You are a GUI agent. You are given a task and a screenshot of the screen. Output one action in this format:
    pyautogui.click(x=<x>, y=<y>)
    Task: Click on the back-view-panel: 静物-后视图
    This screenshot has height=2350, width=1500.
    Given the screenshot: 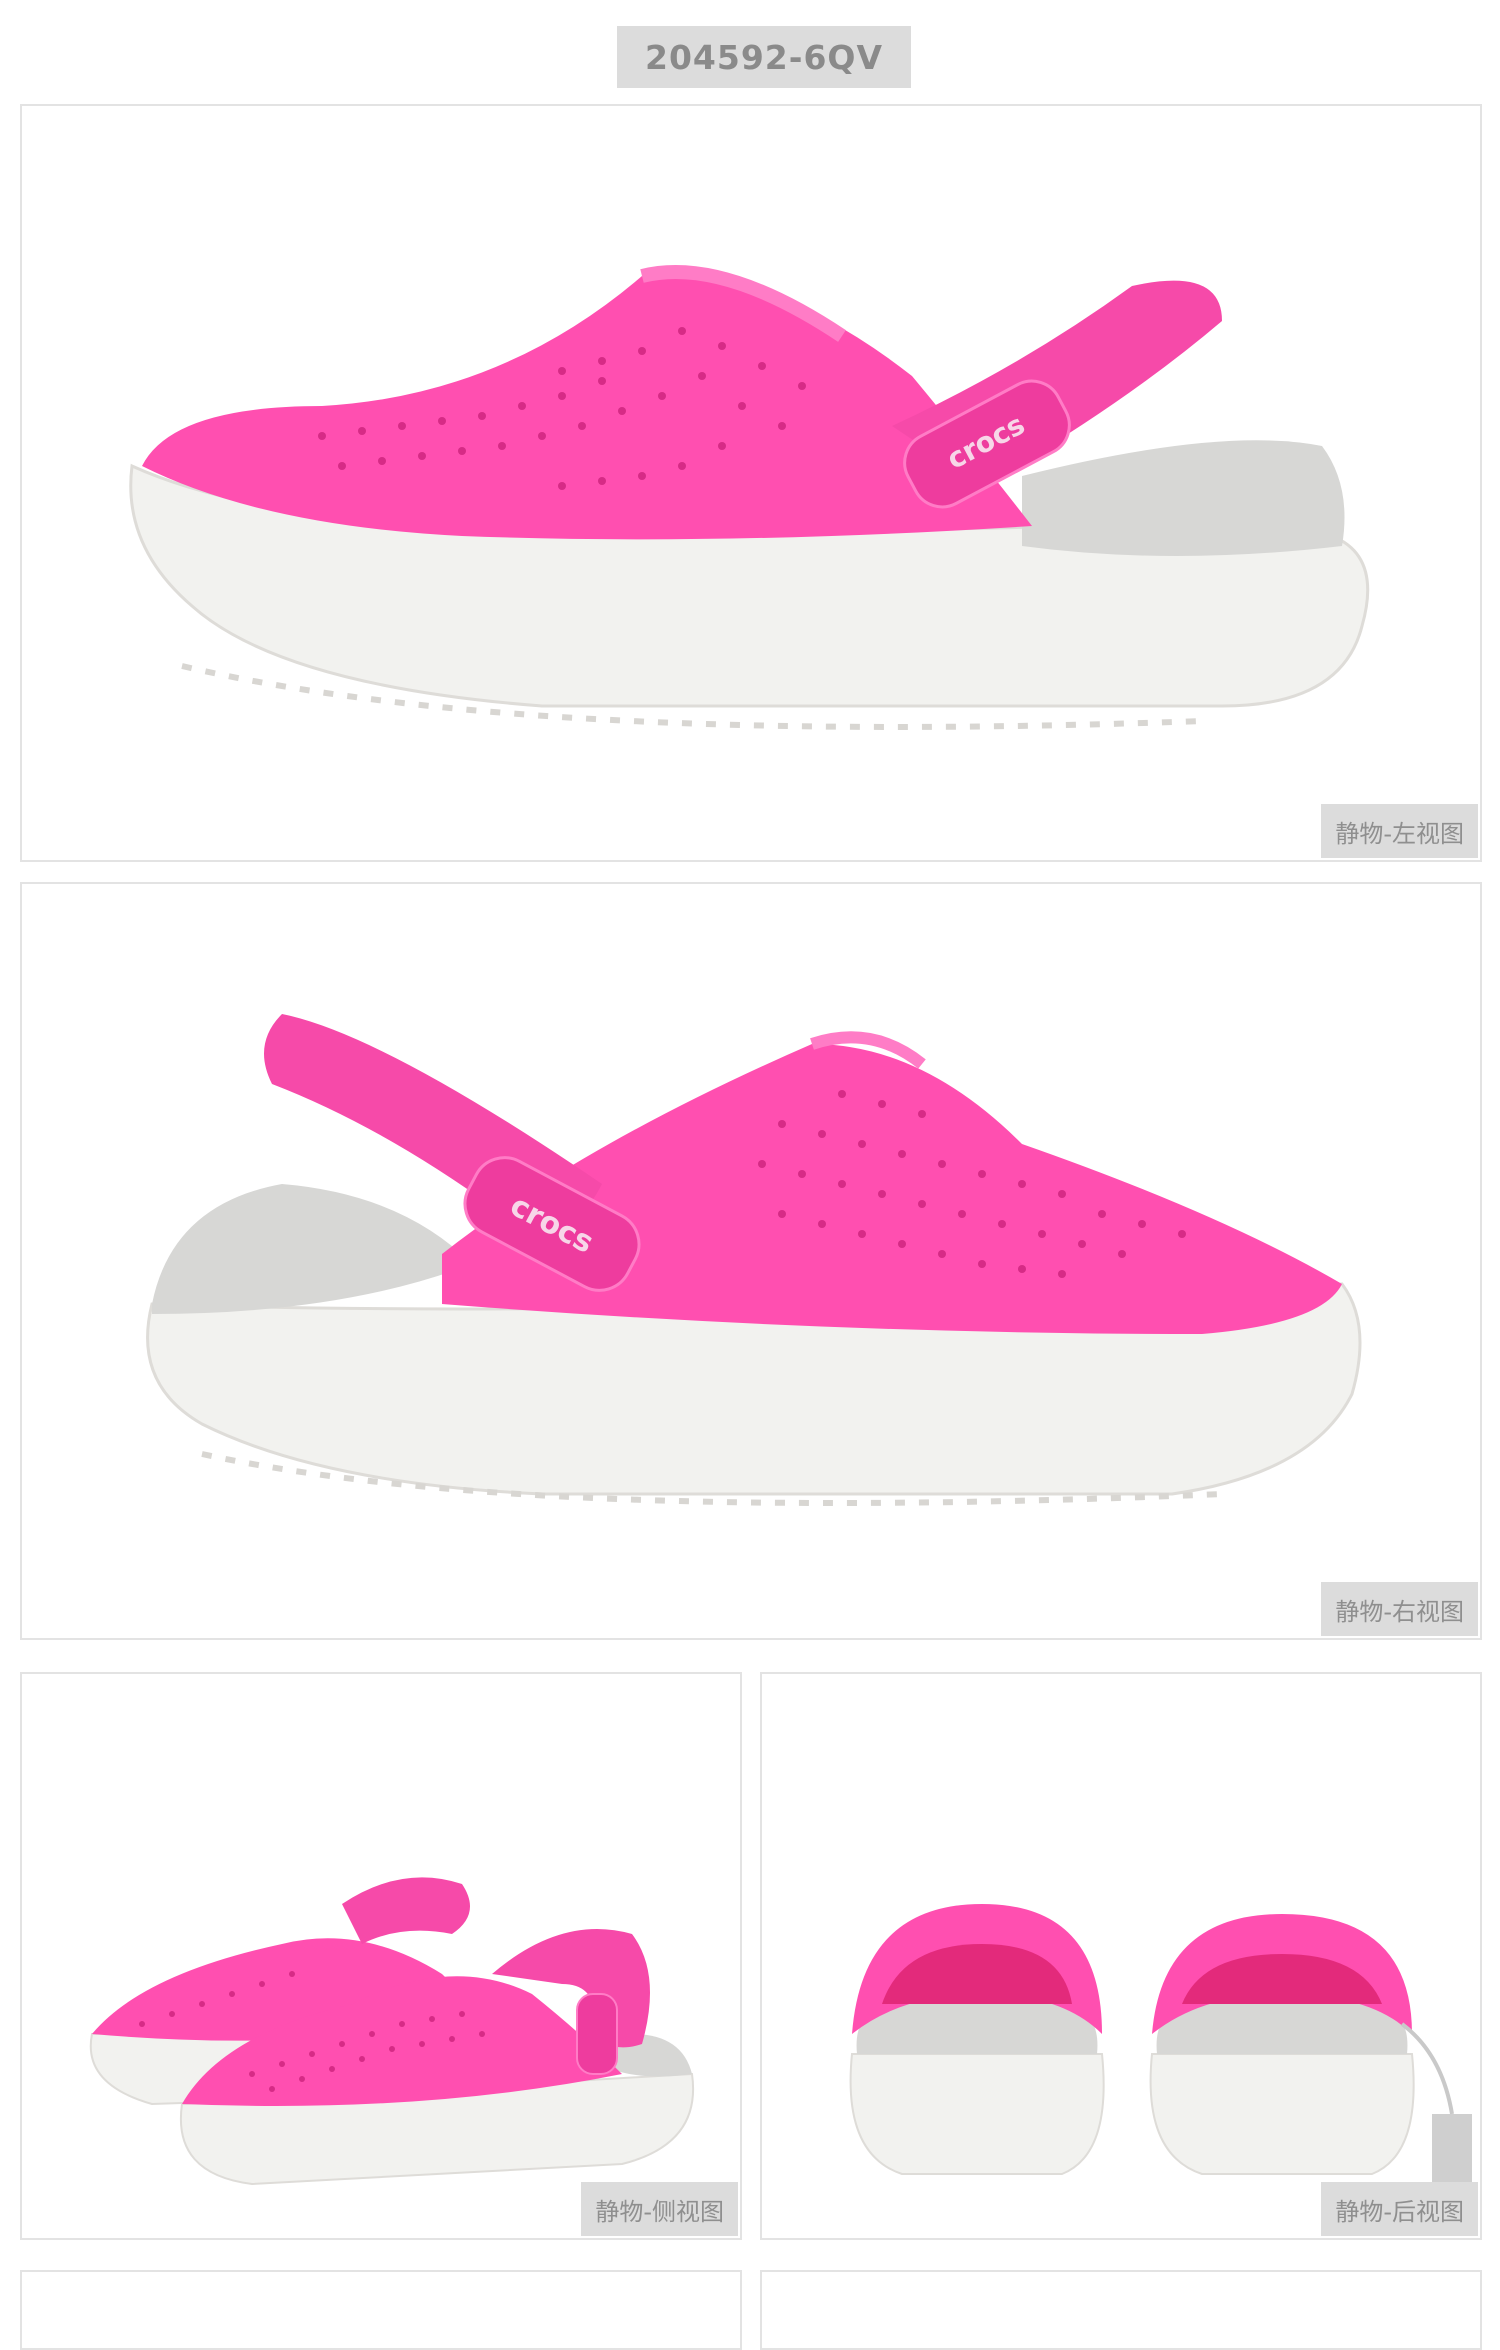 What is the action you would take?
    pyautogui.click(x=1121, y=1956)
    